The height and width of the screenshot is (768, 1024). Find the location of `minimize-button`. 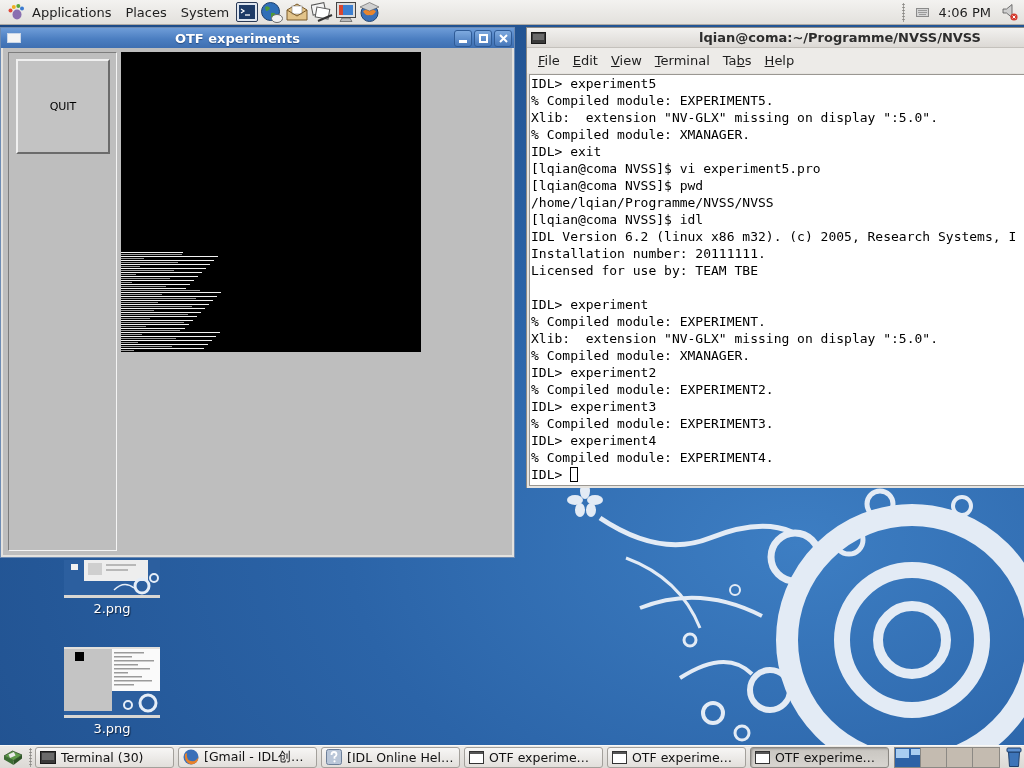

minimize-button is located at coordinates (463, 38).